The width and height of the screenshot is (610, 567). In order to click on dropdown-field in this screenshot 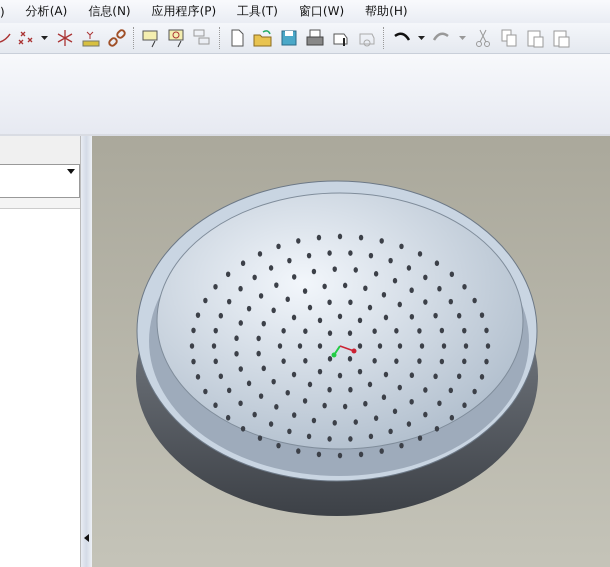, I will do `click(40, 181)`.